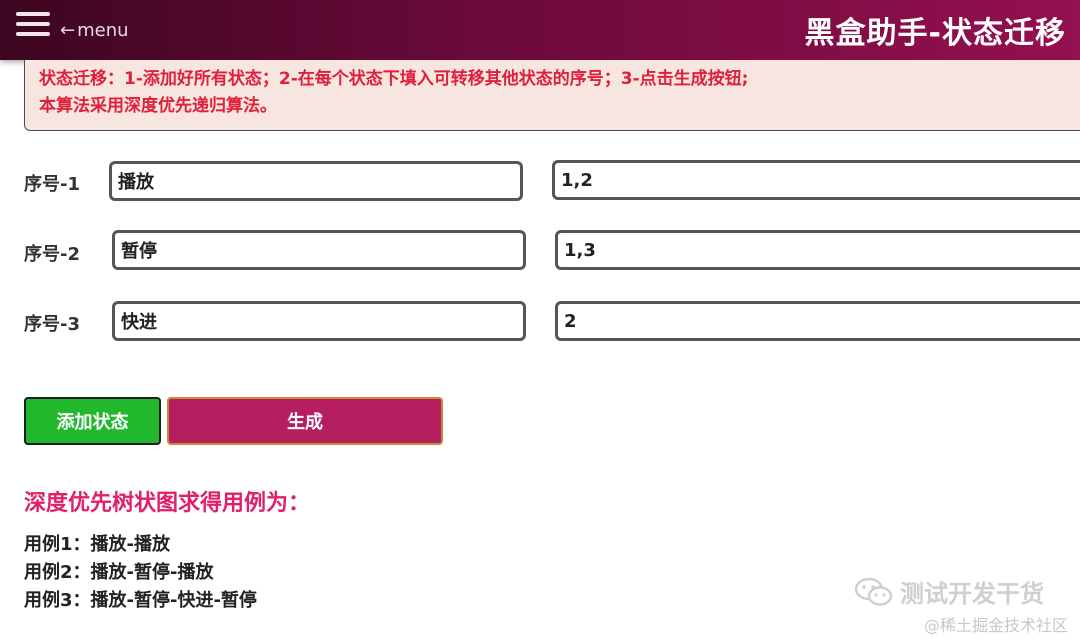  What do you see at coordinates (158, 106) in the screenshot?
I see `notice-line-2: 本算法采用深度优先递归算法。` at bounding box center [158, 106].